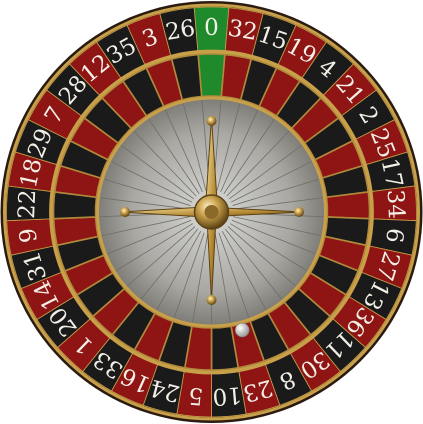 Image resolution: width=423 pixels, height=424 pixels. Describe the element at coordinates (195, 395) in the screenshot. I see `number-label: 5` at that location.